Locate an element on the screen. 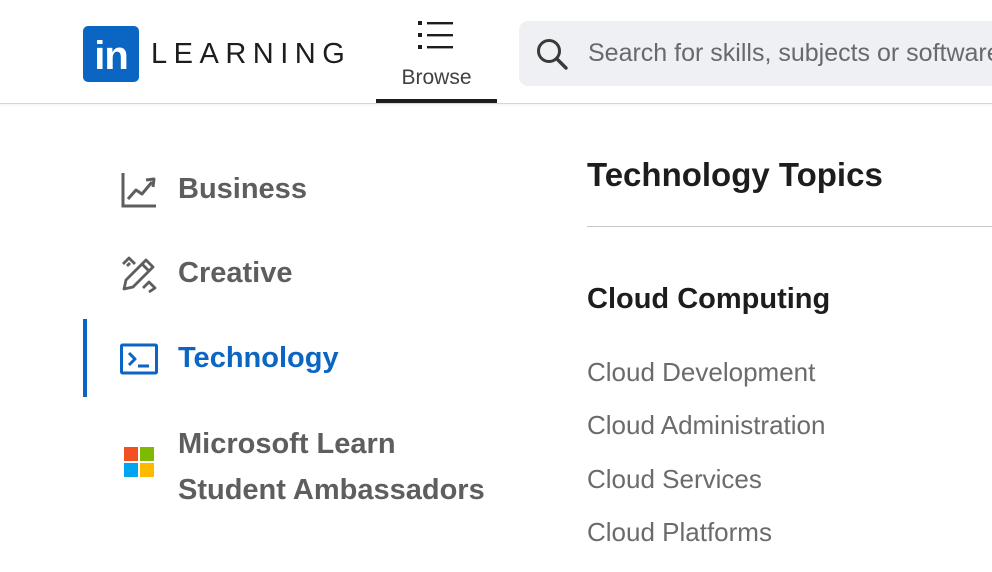  linkedin-in-badge: in is located at coordinates (111, 54).